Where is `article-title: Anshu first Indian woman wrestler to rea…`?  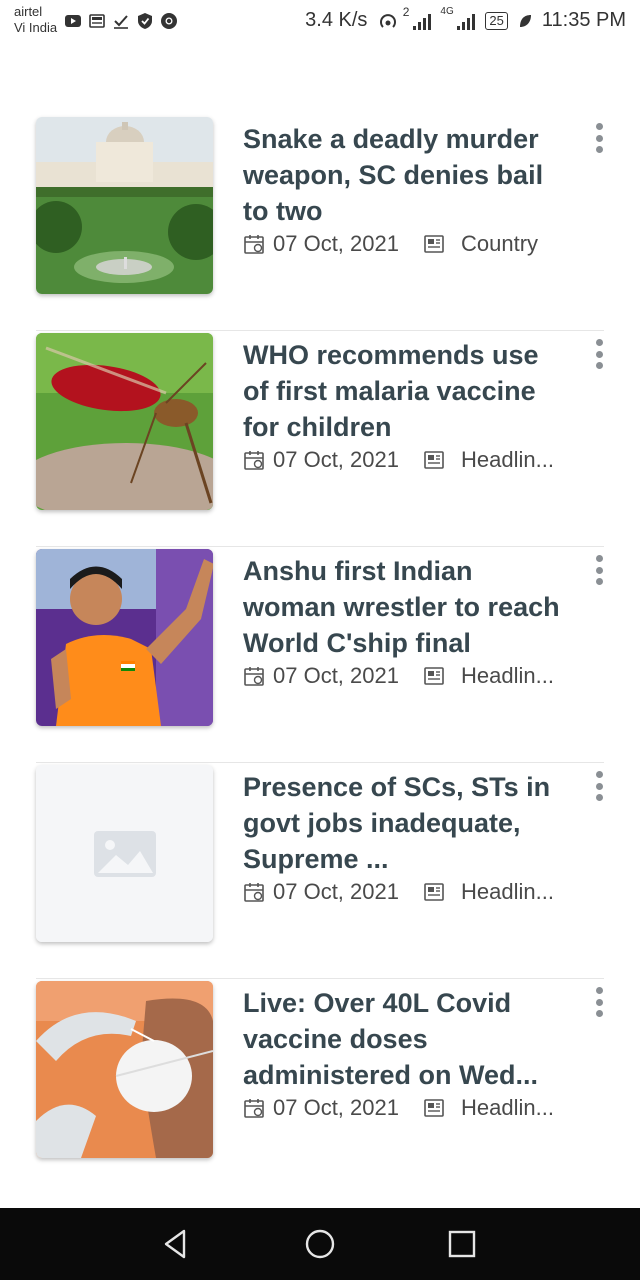
article-title: Anshu first Indian woman wrestler to rea… is located at coordinates (403, 607).